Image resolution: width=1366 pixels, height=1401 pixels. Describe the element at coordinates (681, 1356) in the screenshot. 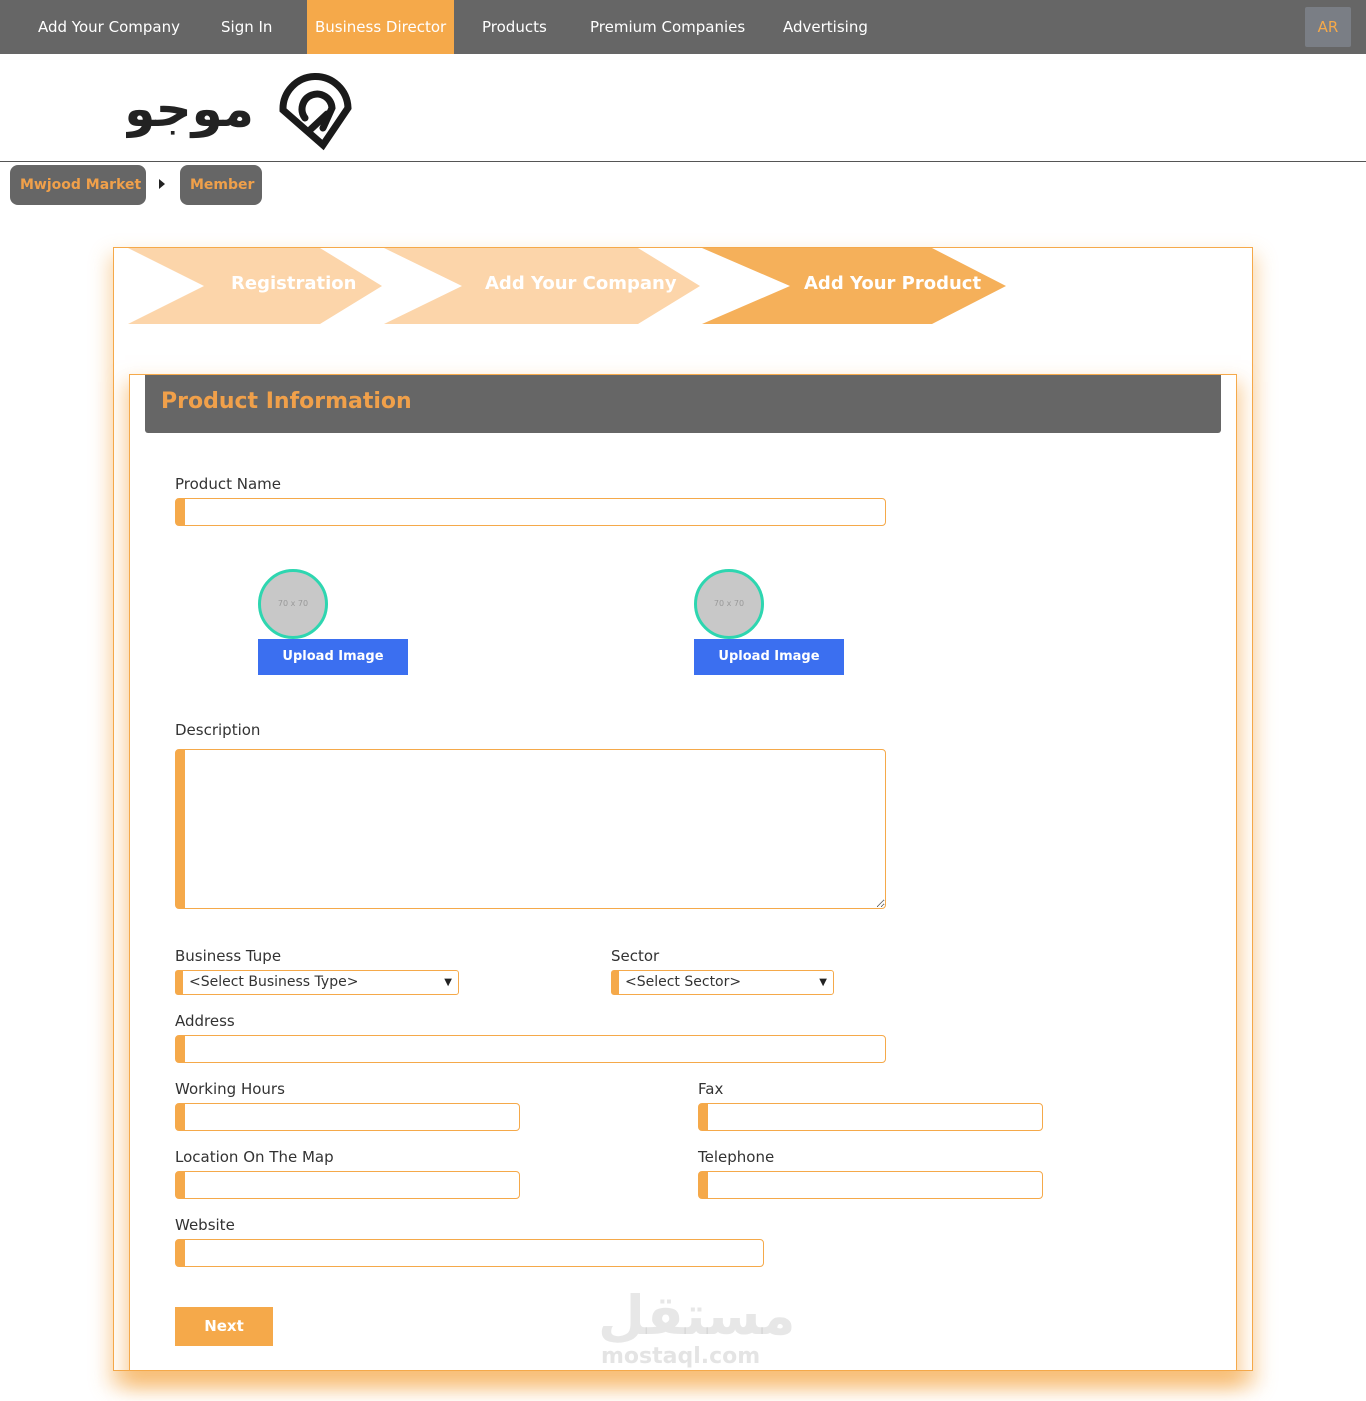

I see `watermark-latin: mostaql.com` at that location.